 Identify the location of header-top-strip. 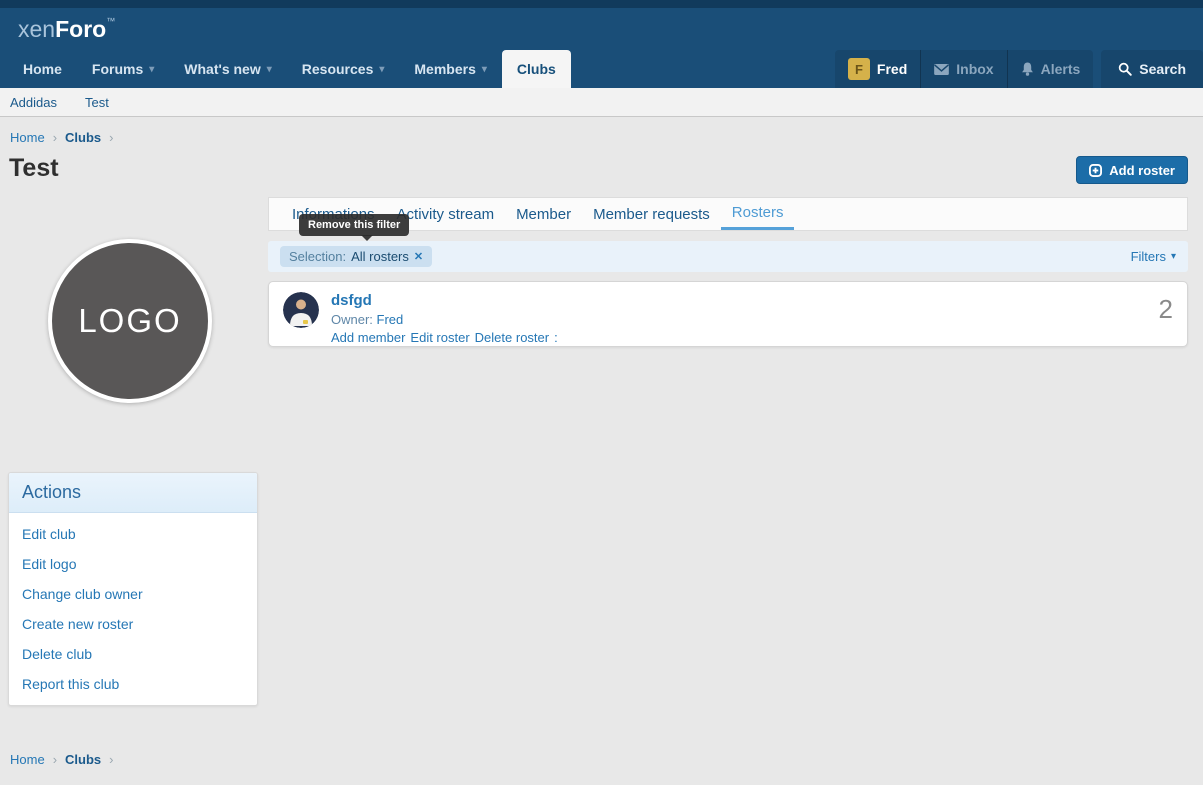
(601, 4).